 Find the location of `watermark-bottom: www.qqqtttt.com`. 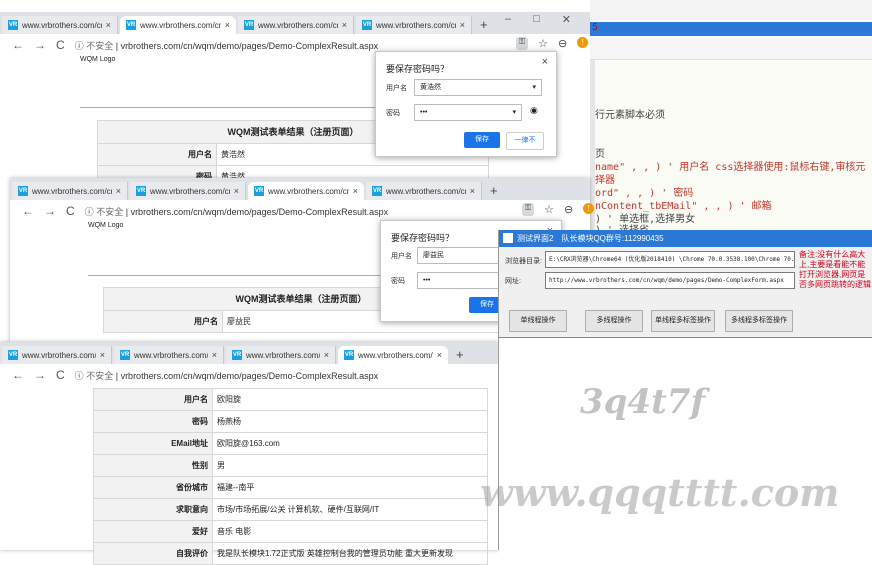

watermark-bottom: www.qqqtttt.com is located at coordinates (660, 492).